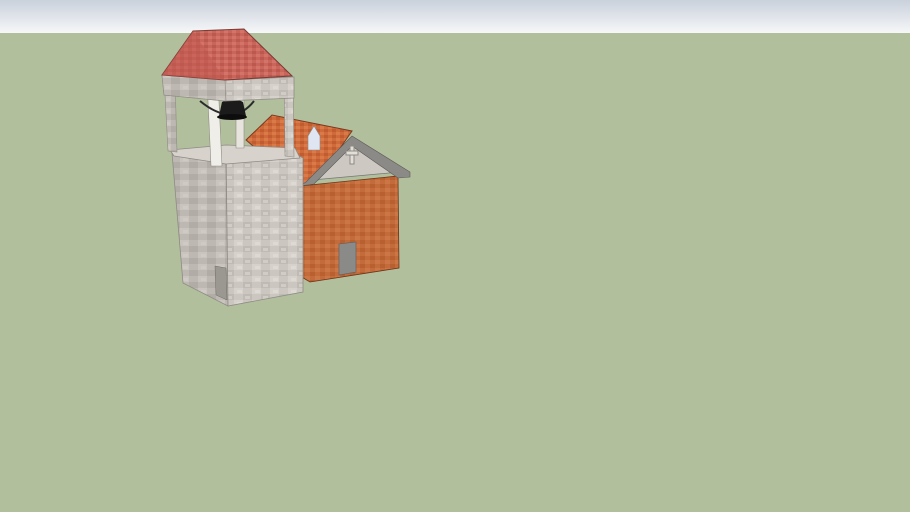 The width and height of the screenshot is (910, 512). What do you see at coordinates (232, 117) in the screenshot?
I see `bell-rim` at bounding box center [232, 117].